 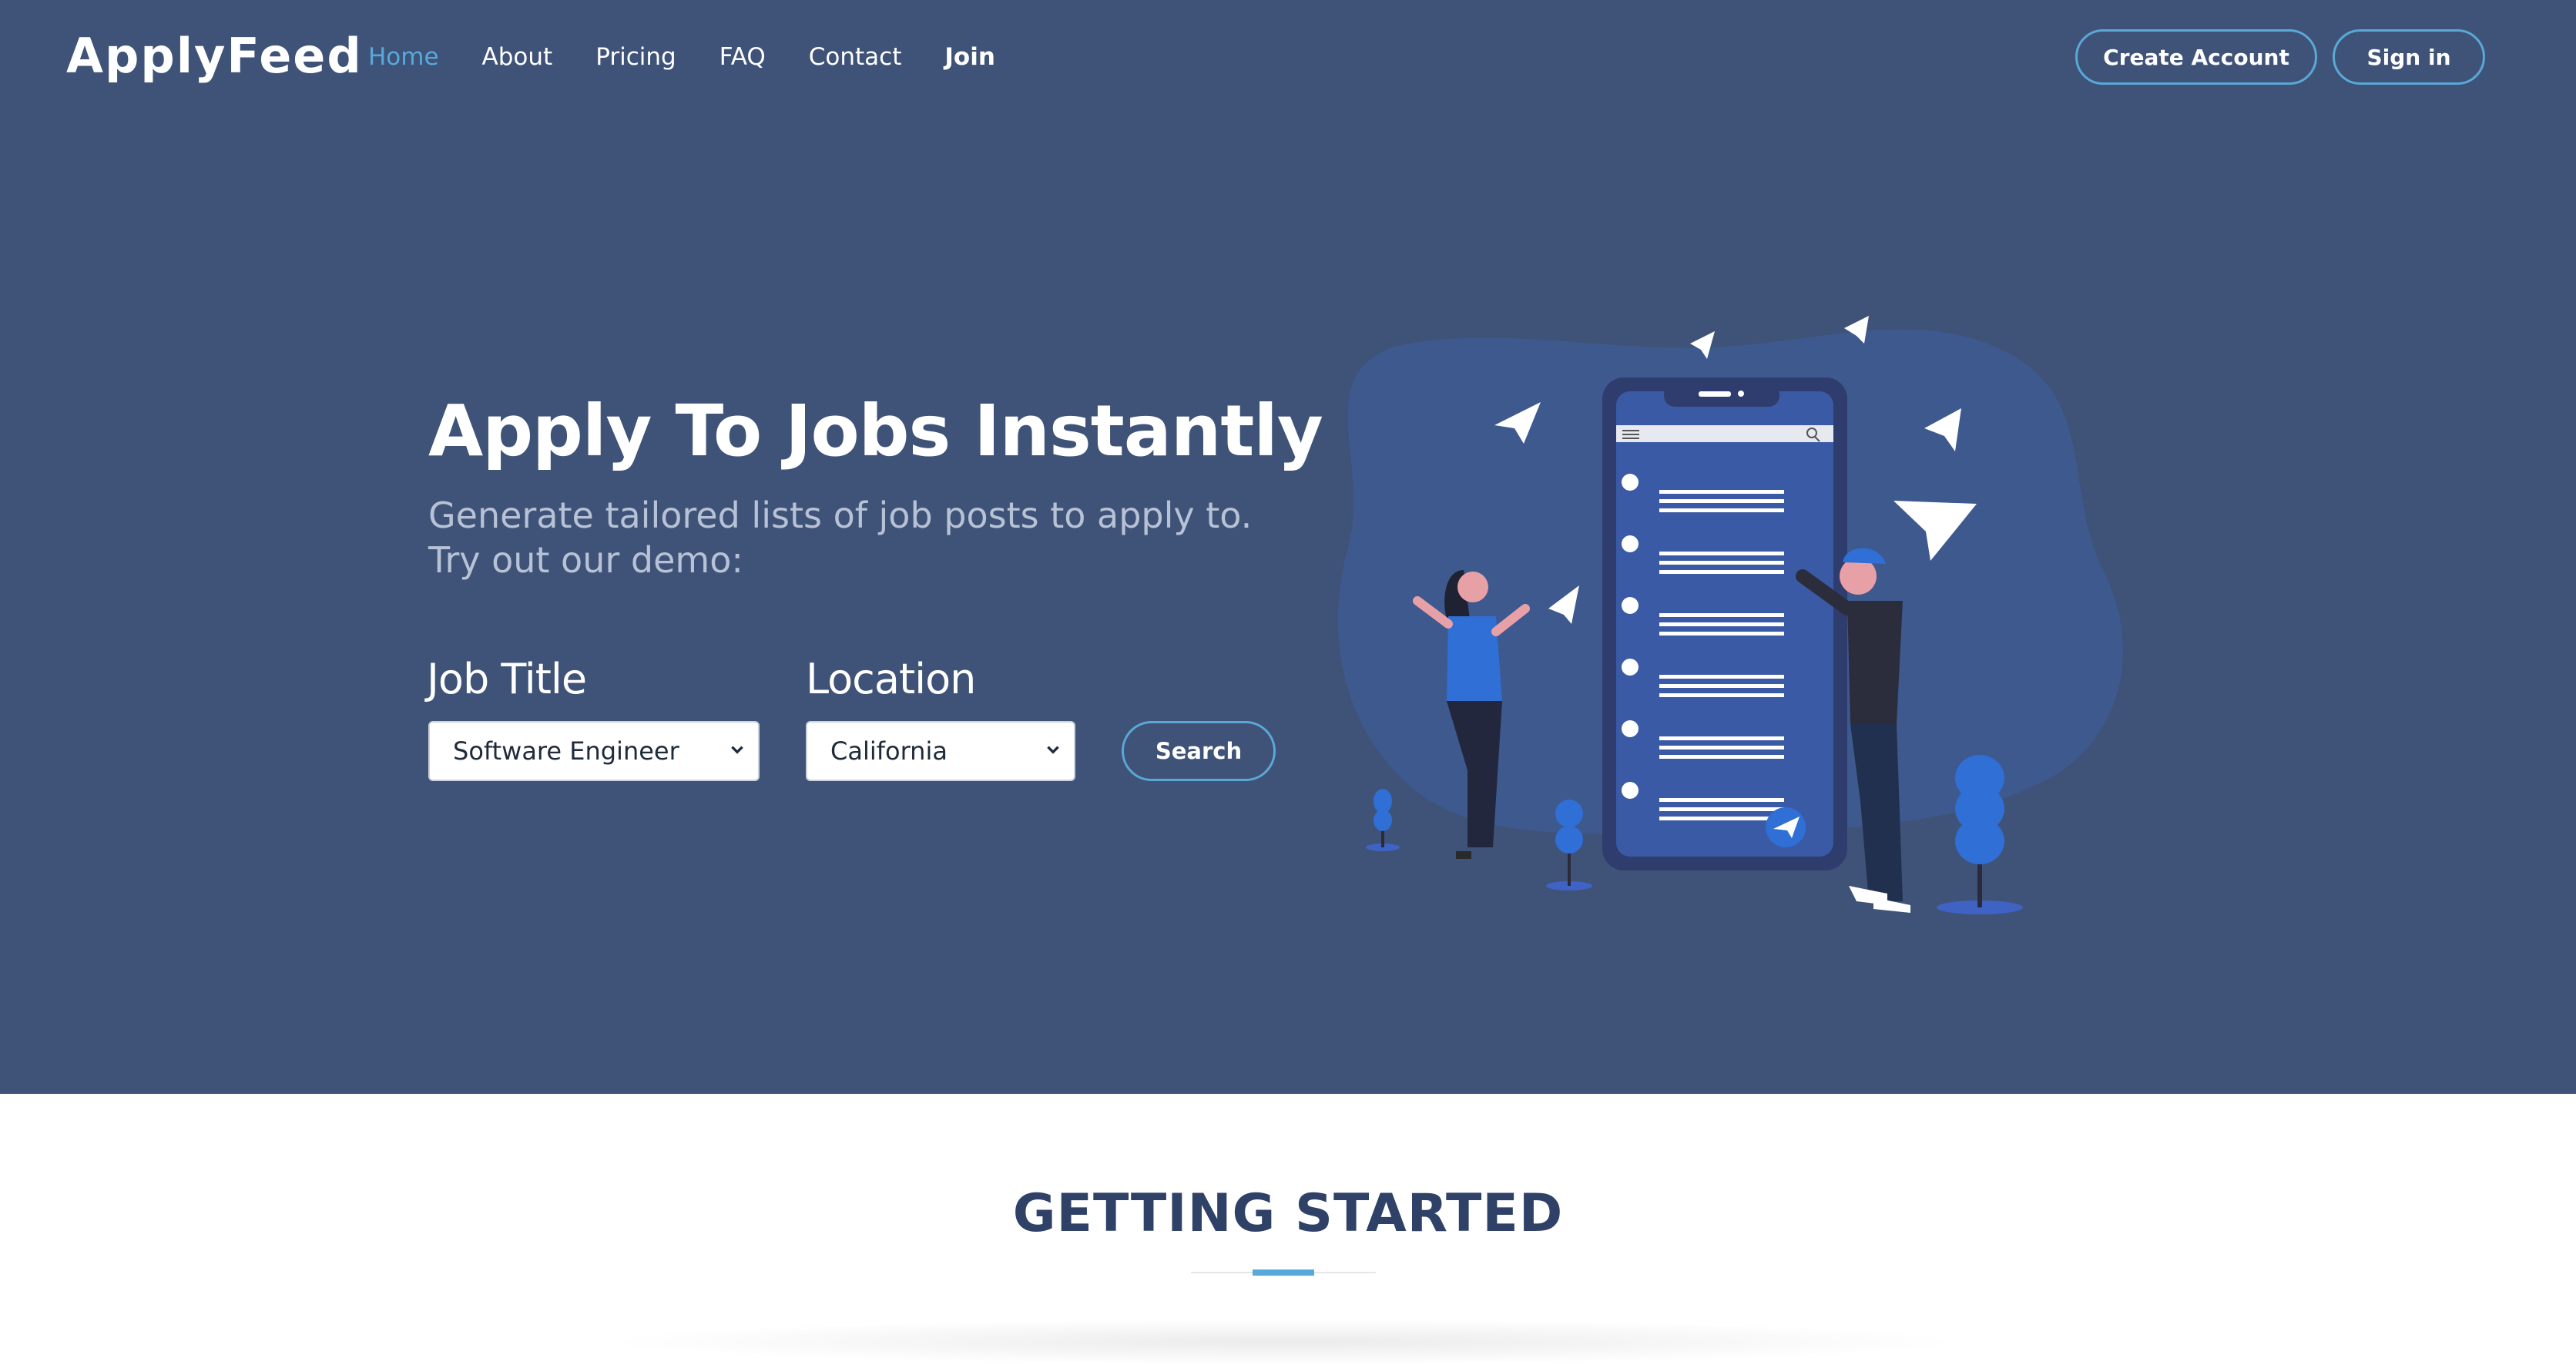 What do you see at coordinates (1724, 434) in the screenshot?
I see `phone-searchbar` at bounding box center [1724, 434].